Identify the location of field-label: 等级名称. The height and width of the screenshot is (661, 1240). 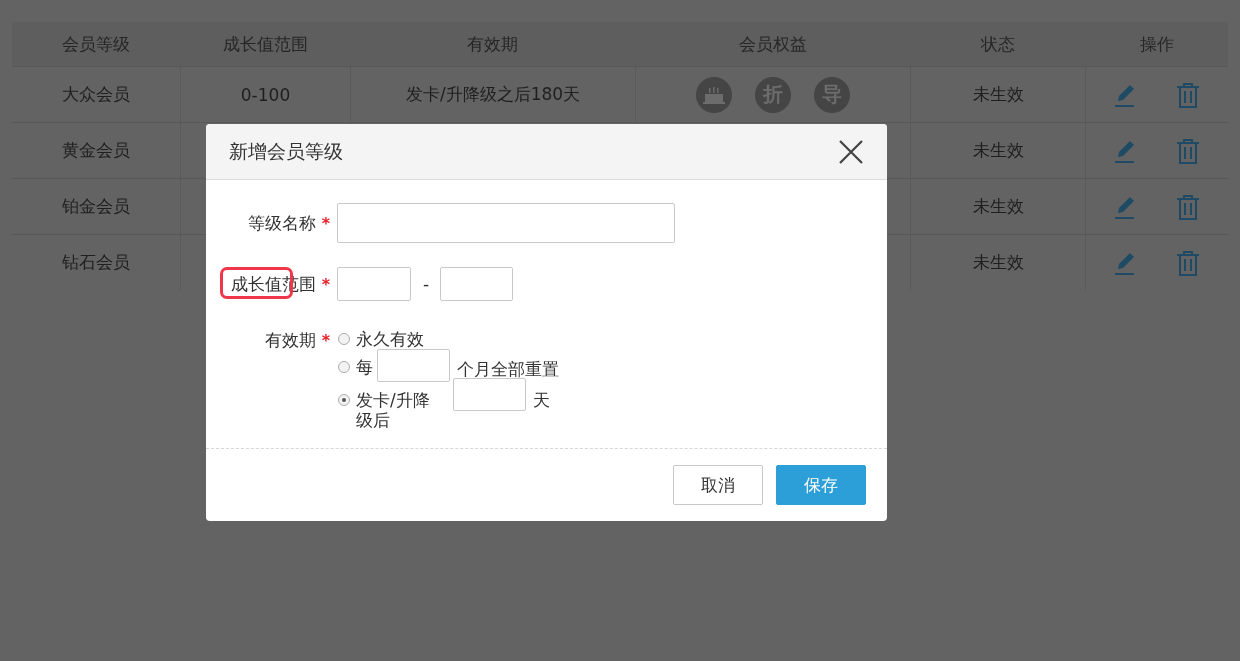
(281, 223).